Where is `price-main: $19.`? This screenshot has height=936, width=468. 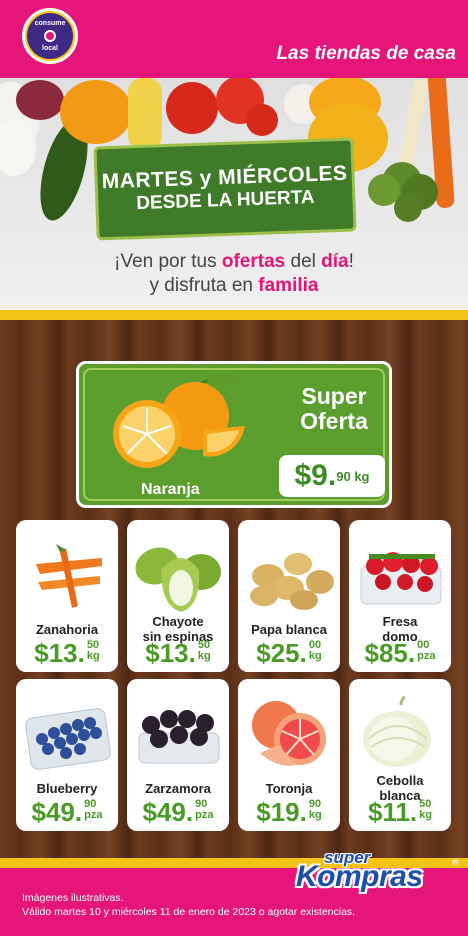 price-main: $19. is located at coordinates (281, 812).